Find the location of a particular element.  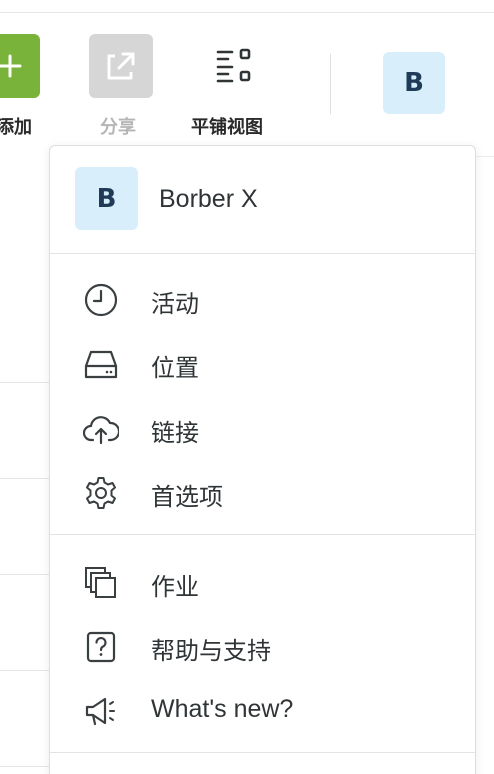

toolbar-top-rule is located at coordinates (247, 12).